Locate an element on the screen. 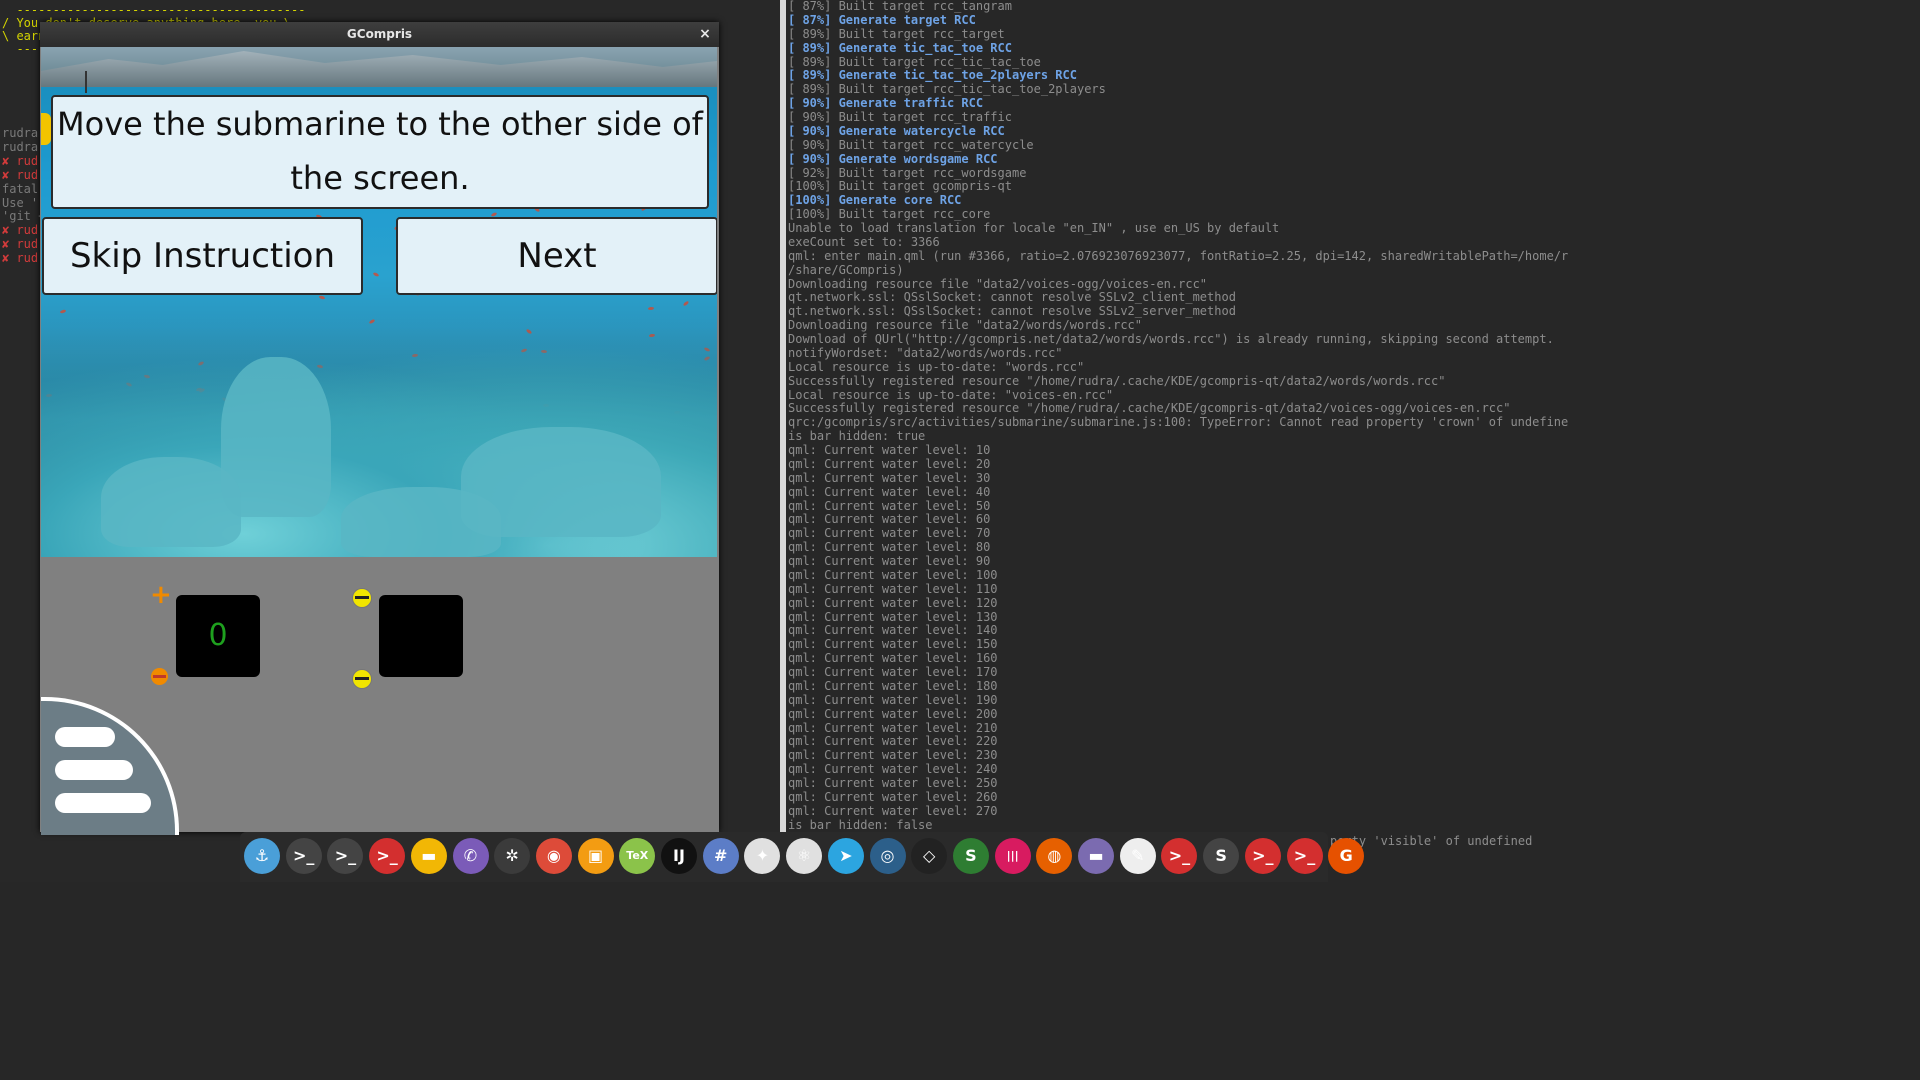  log-line: /share/GCompris) is located at coordinates (846, 269).